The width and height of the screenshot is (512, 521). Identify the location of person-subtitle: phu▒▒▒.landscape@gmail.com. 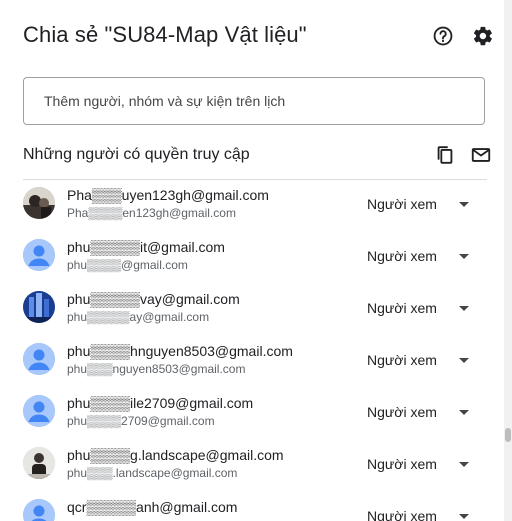
(152, 473).